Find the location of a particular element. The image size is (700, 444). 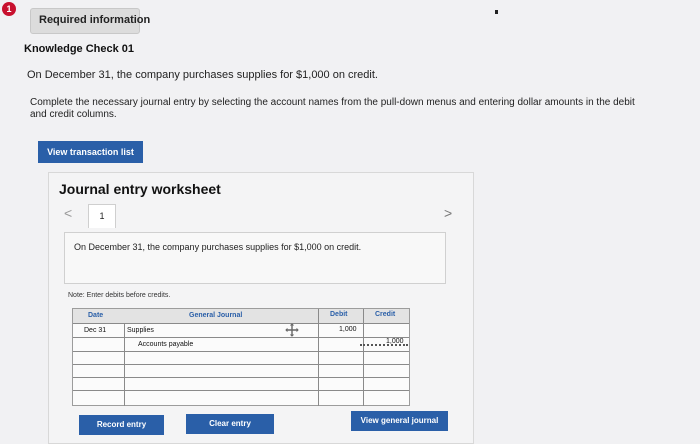

required-information-label: Required information is located at coordinates (95, 20).